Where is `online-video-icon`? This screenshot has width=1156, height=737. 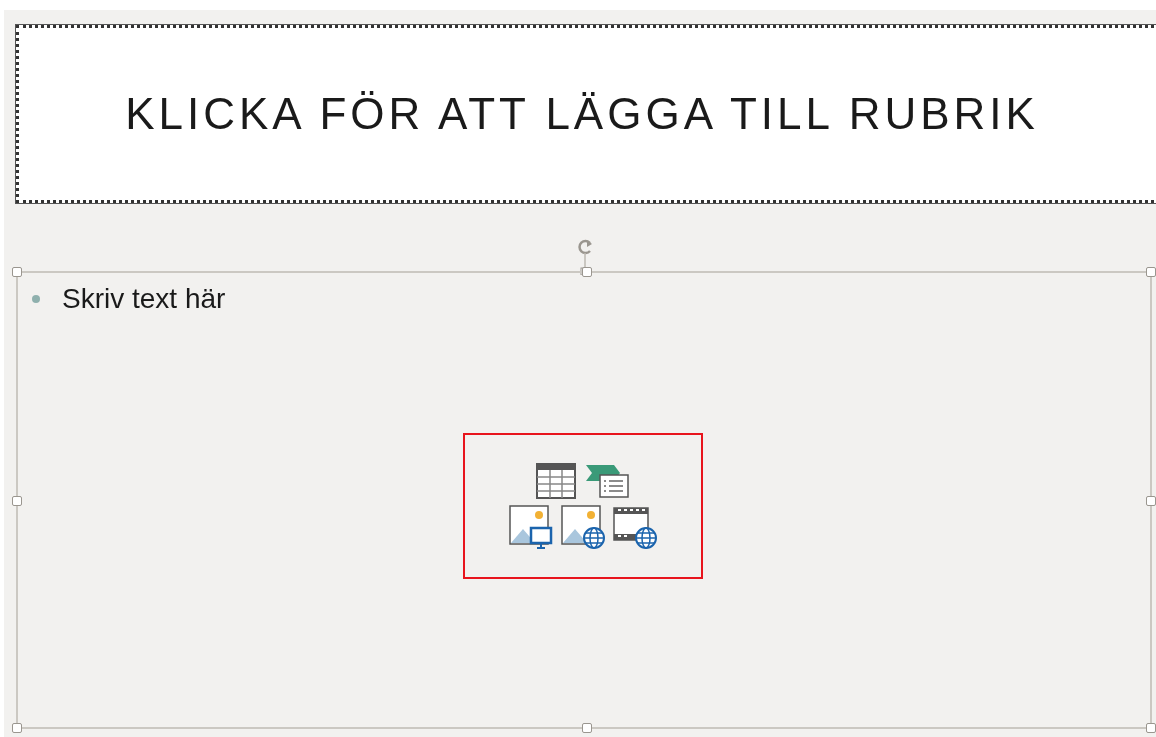 online-video-icon is located at coordinates (635, 527).